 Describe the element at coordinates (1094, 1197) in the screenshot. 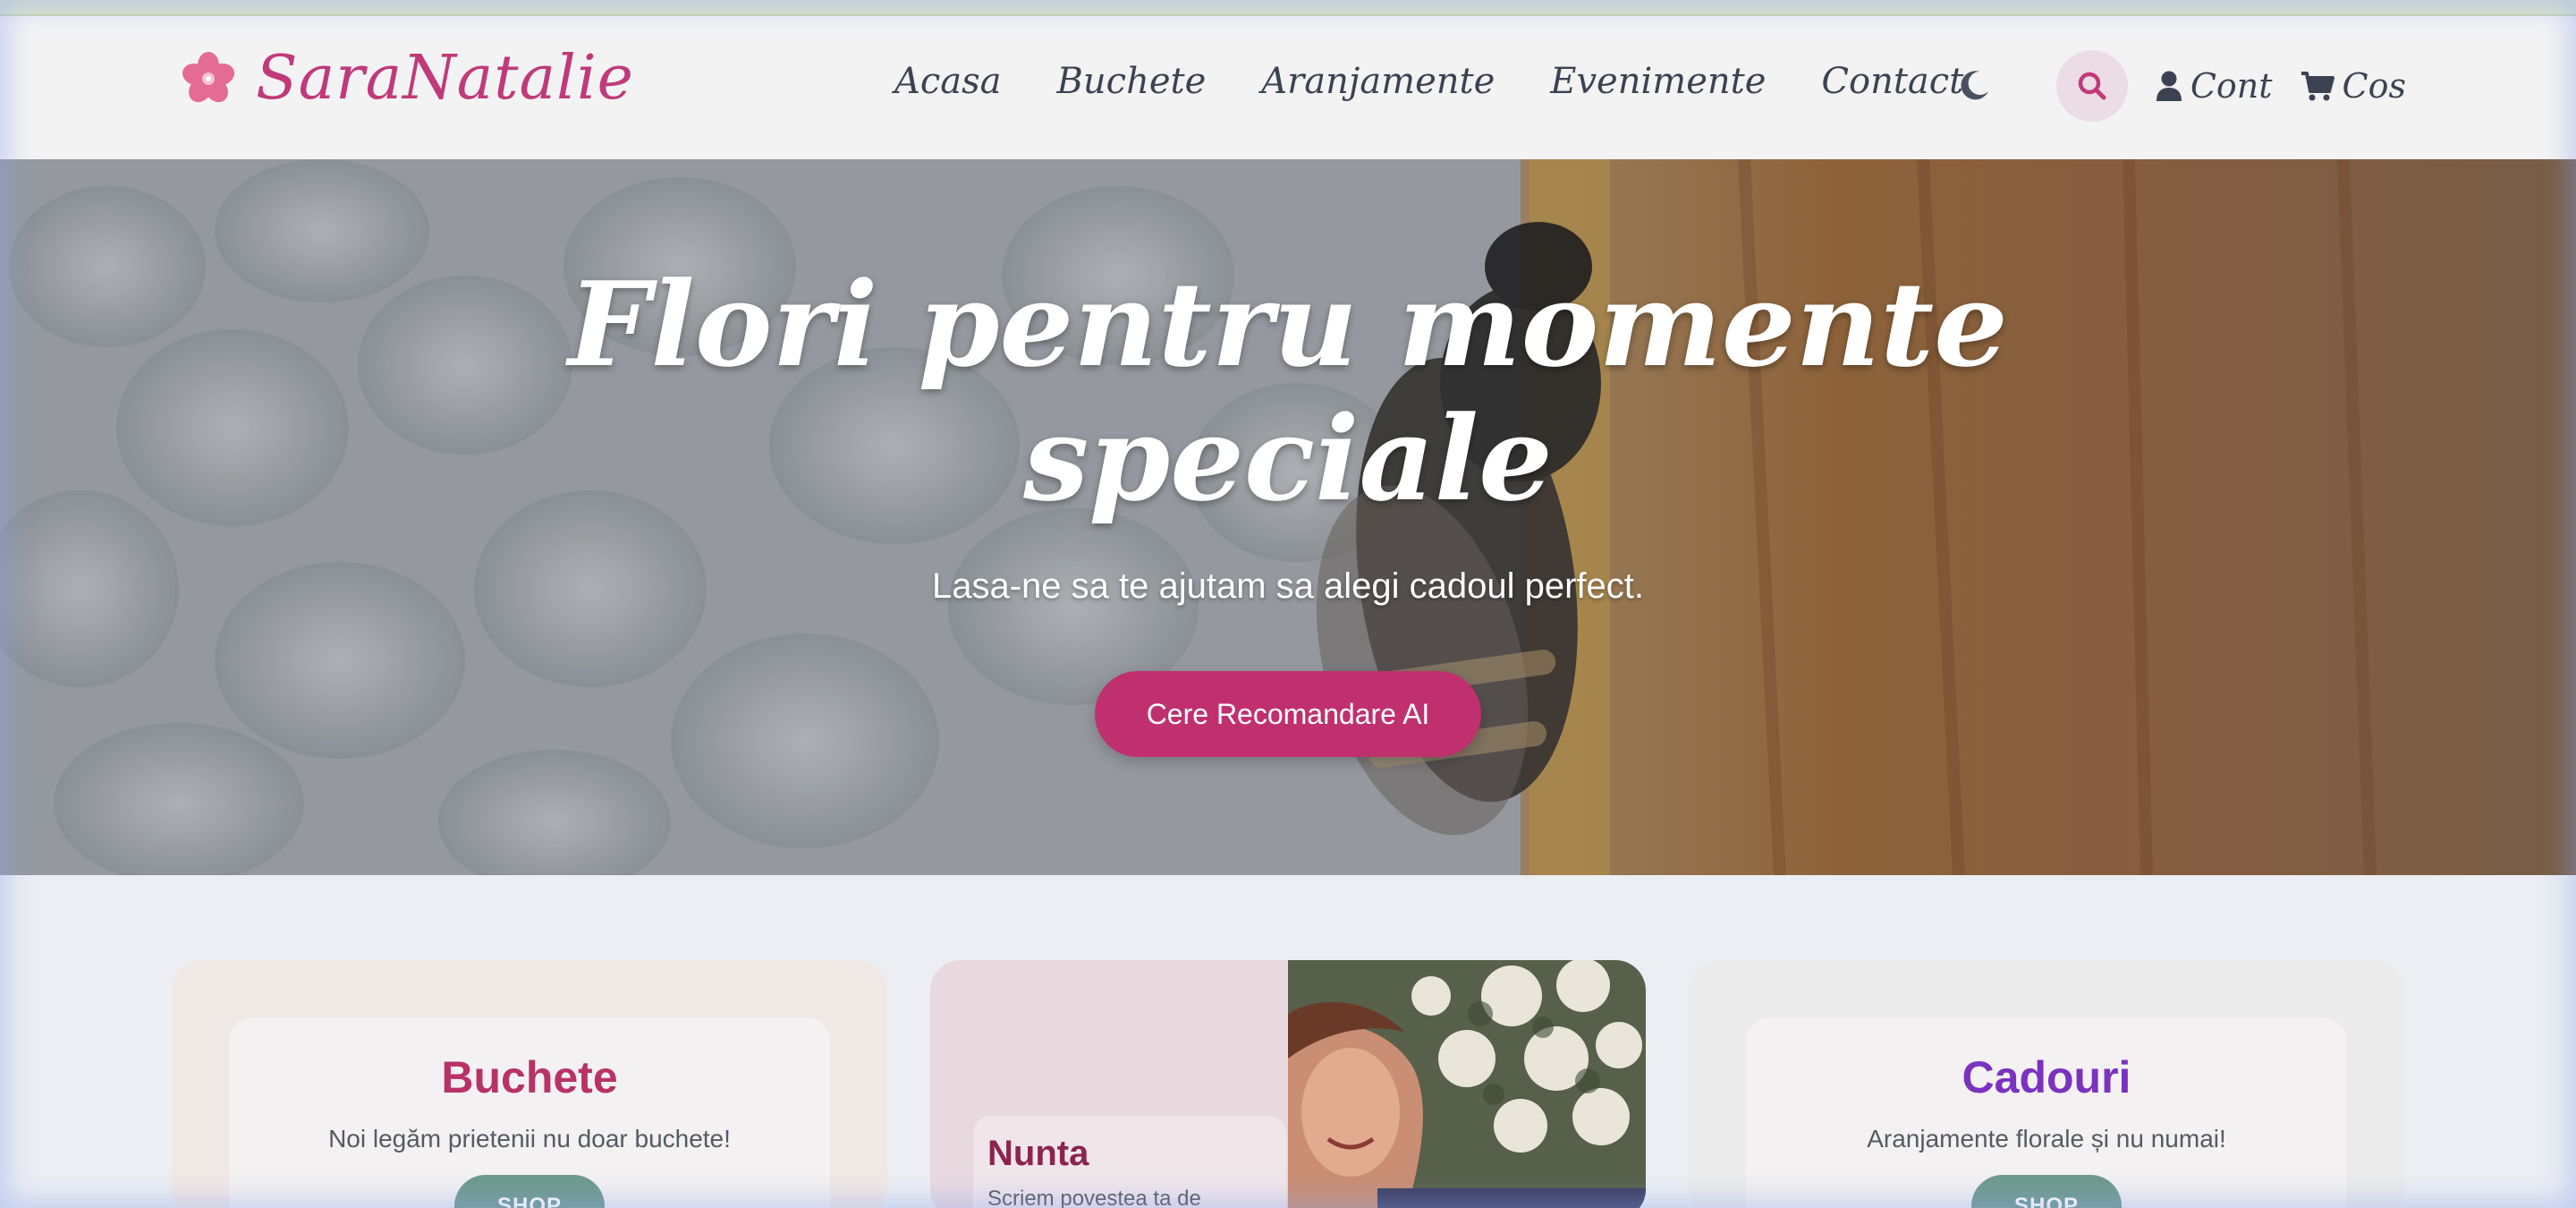

I see `card-nunta-description: Scriem povestea ta de` at that location.